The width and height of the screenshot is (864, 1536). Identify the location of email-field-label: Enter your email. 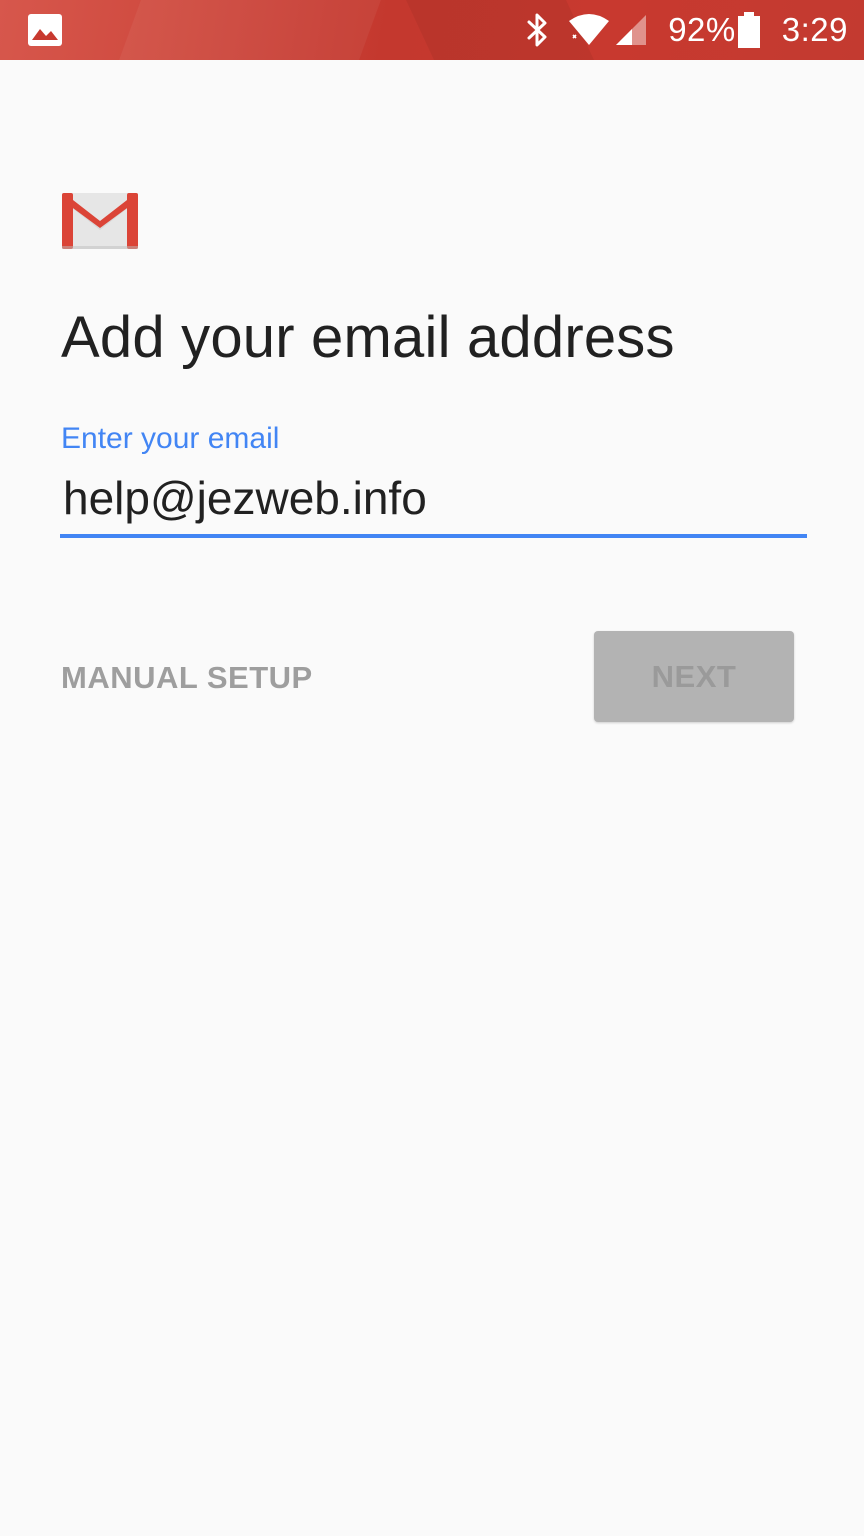
(170, 438).